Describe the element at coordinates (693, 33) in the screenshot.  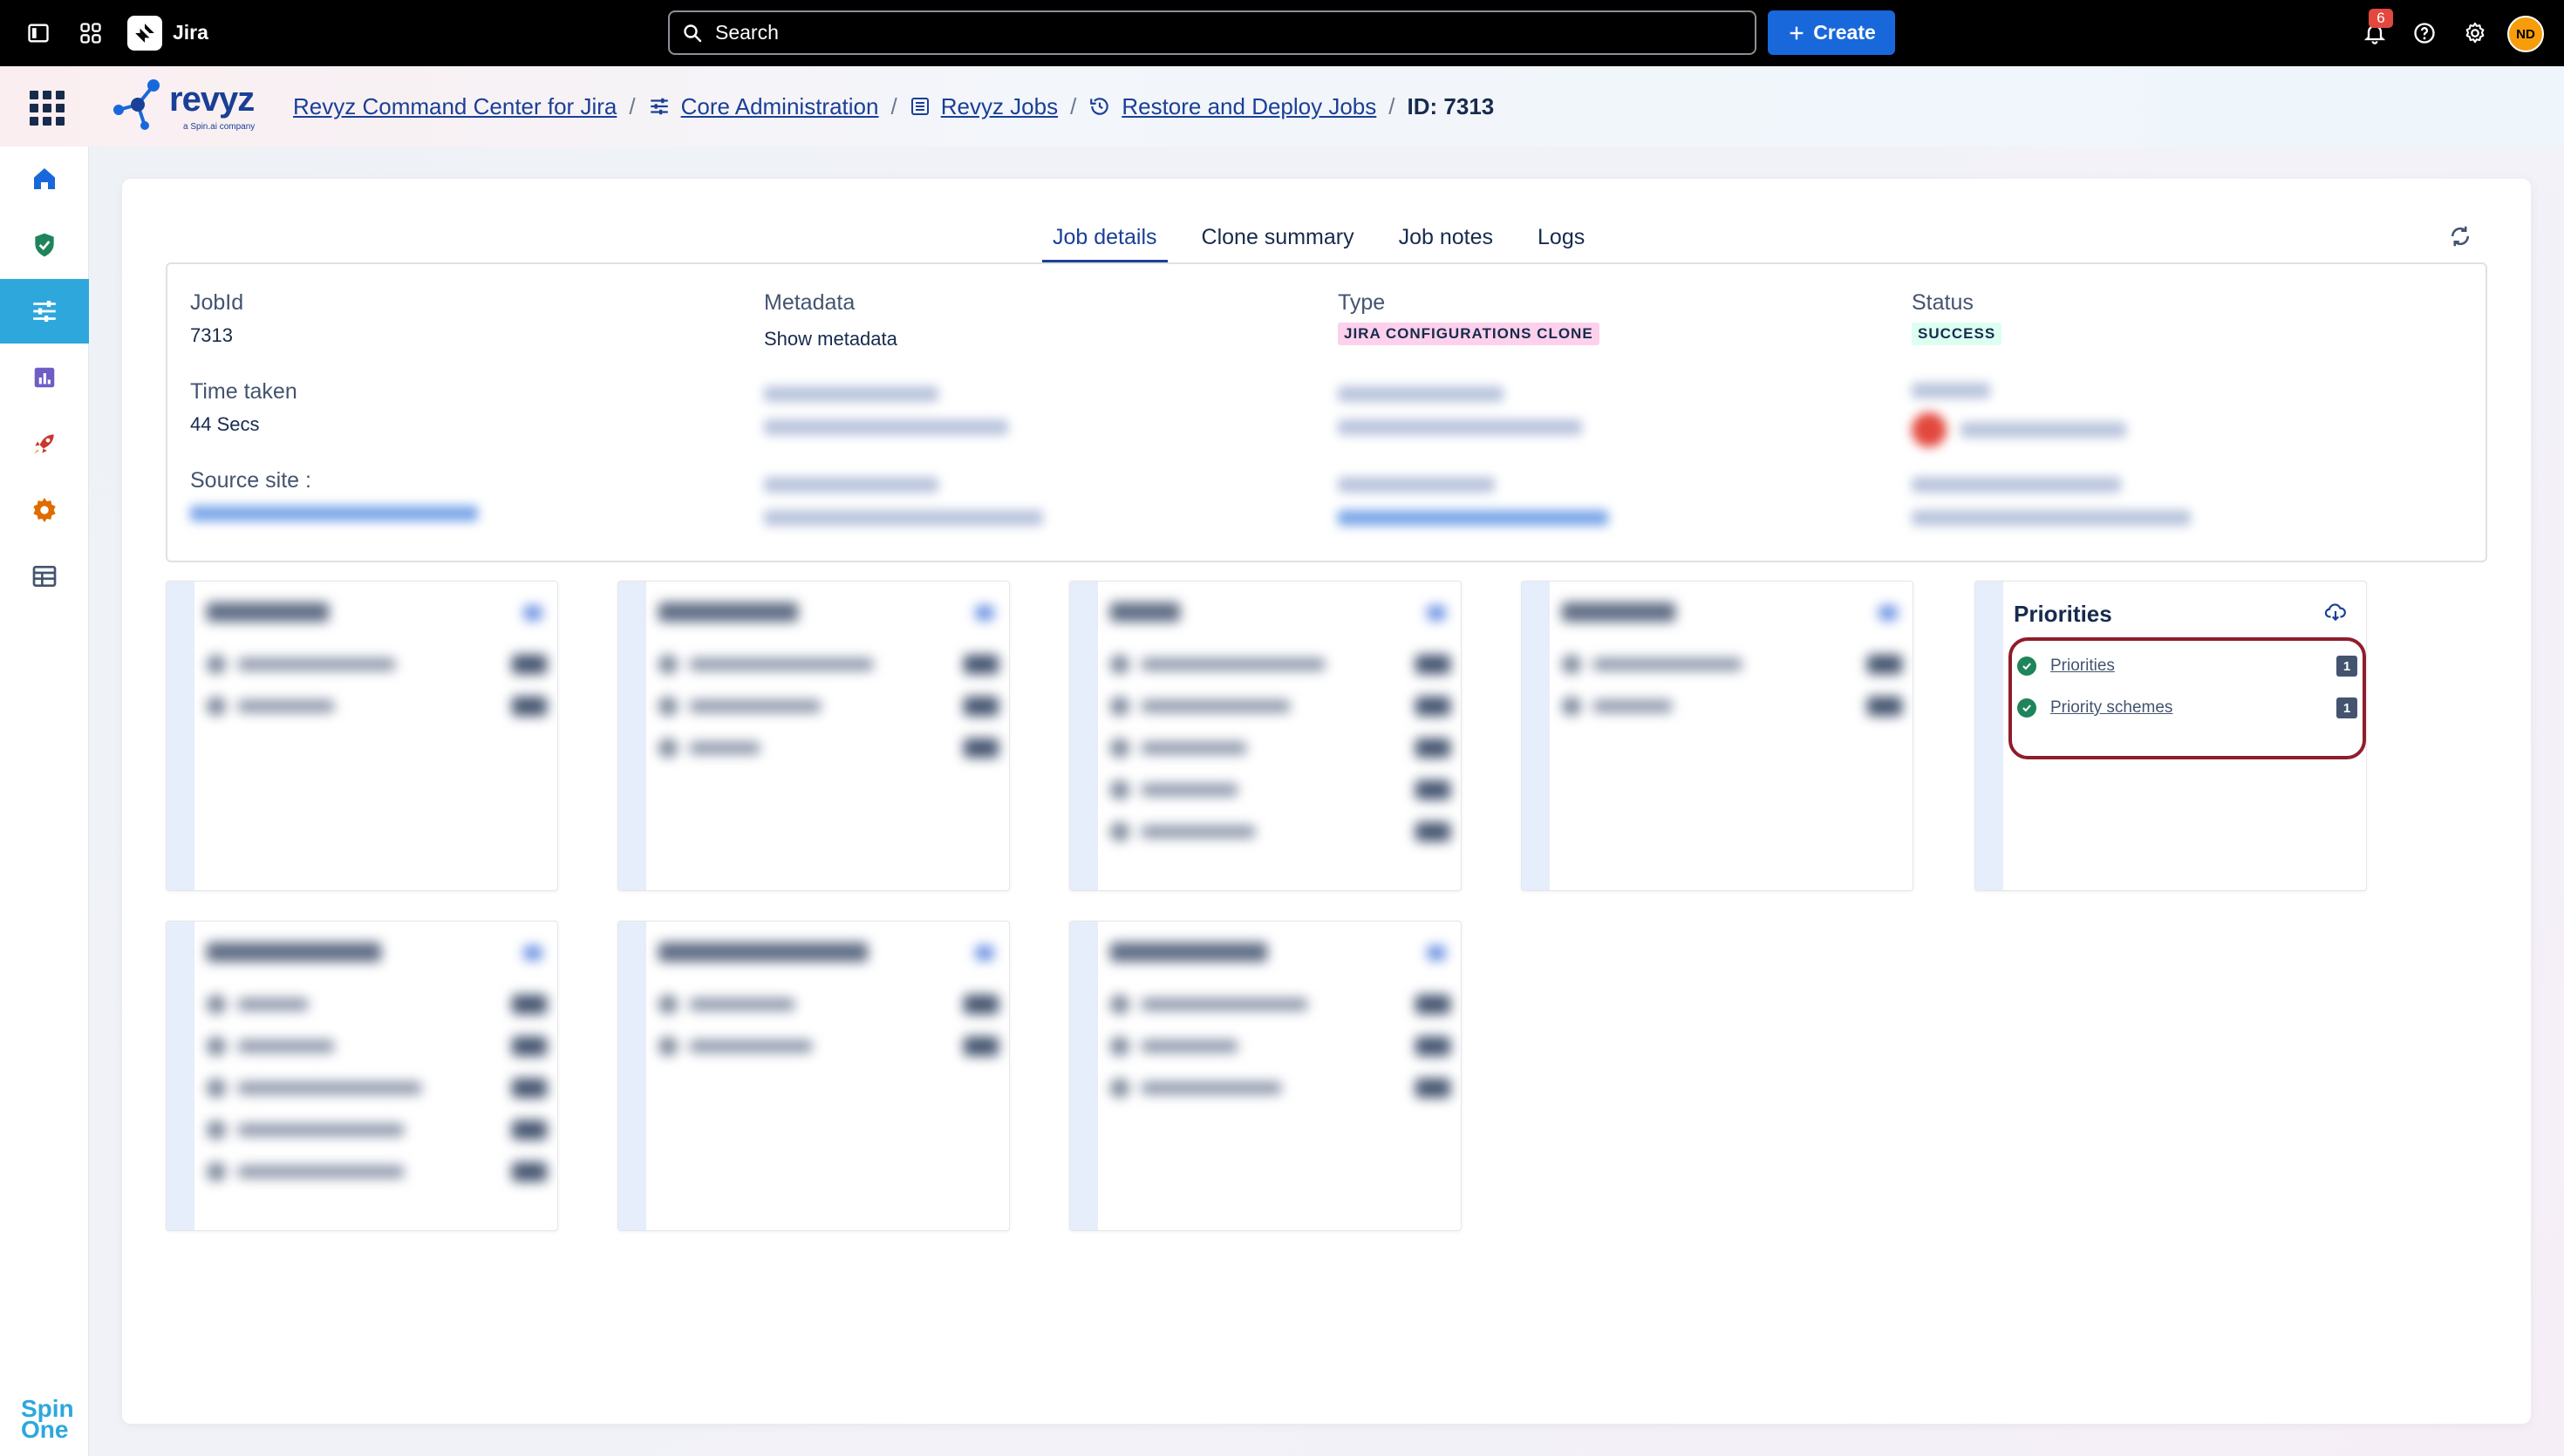
I see `search-icon` at that location.